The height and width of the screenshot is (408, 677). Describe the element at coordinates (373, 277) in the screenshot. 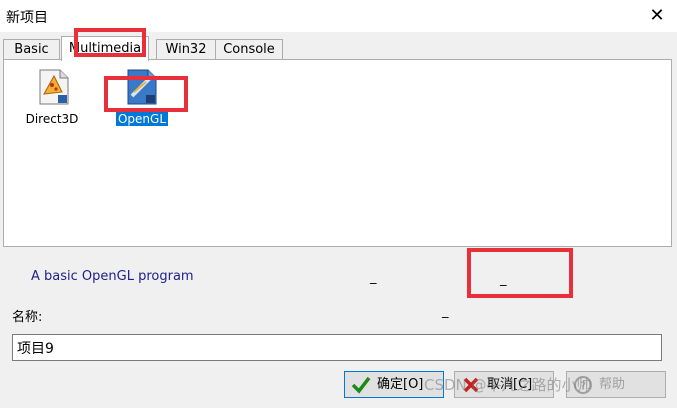

I see `placeholder-dash-1: _` at that location.